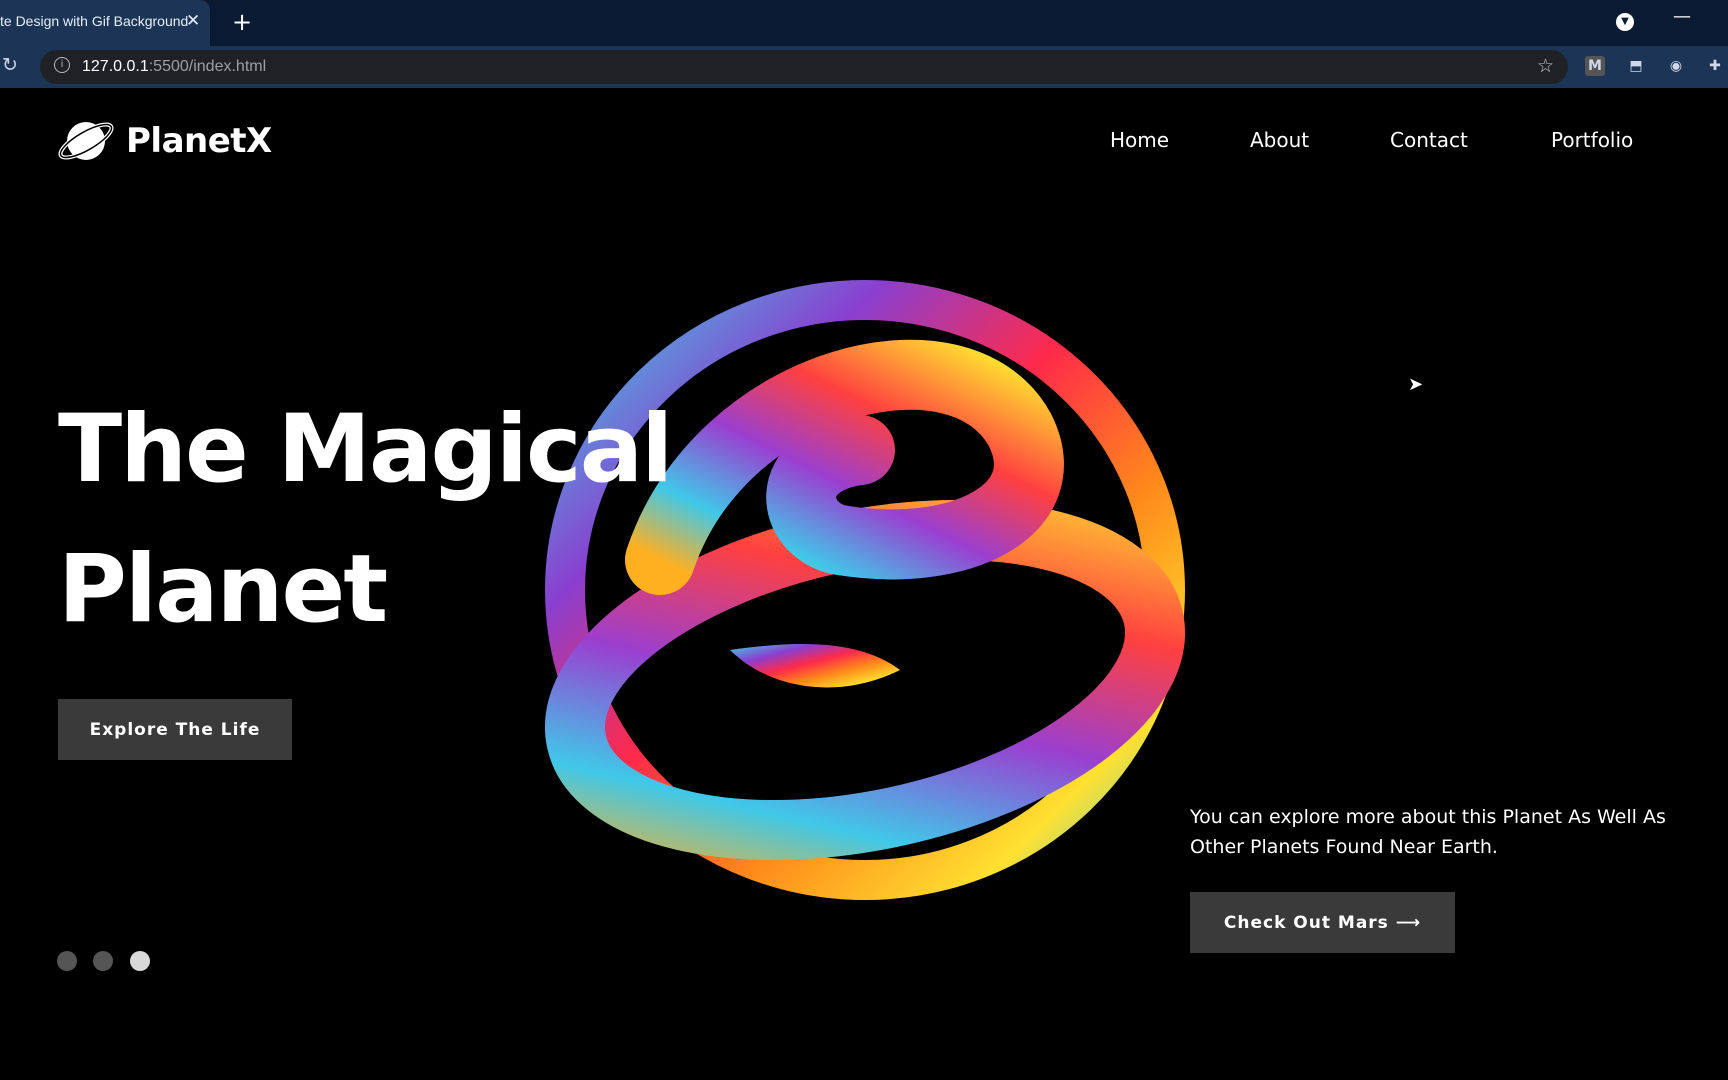  I want to click on browser-tab: te Design with Gif Background ✕, so click(105, 23).